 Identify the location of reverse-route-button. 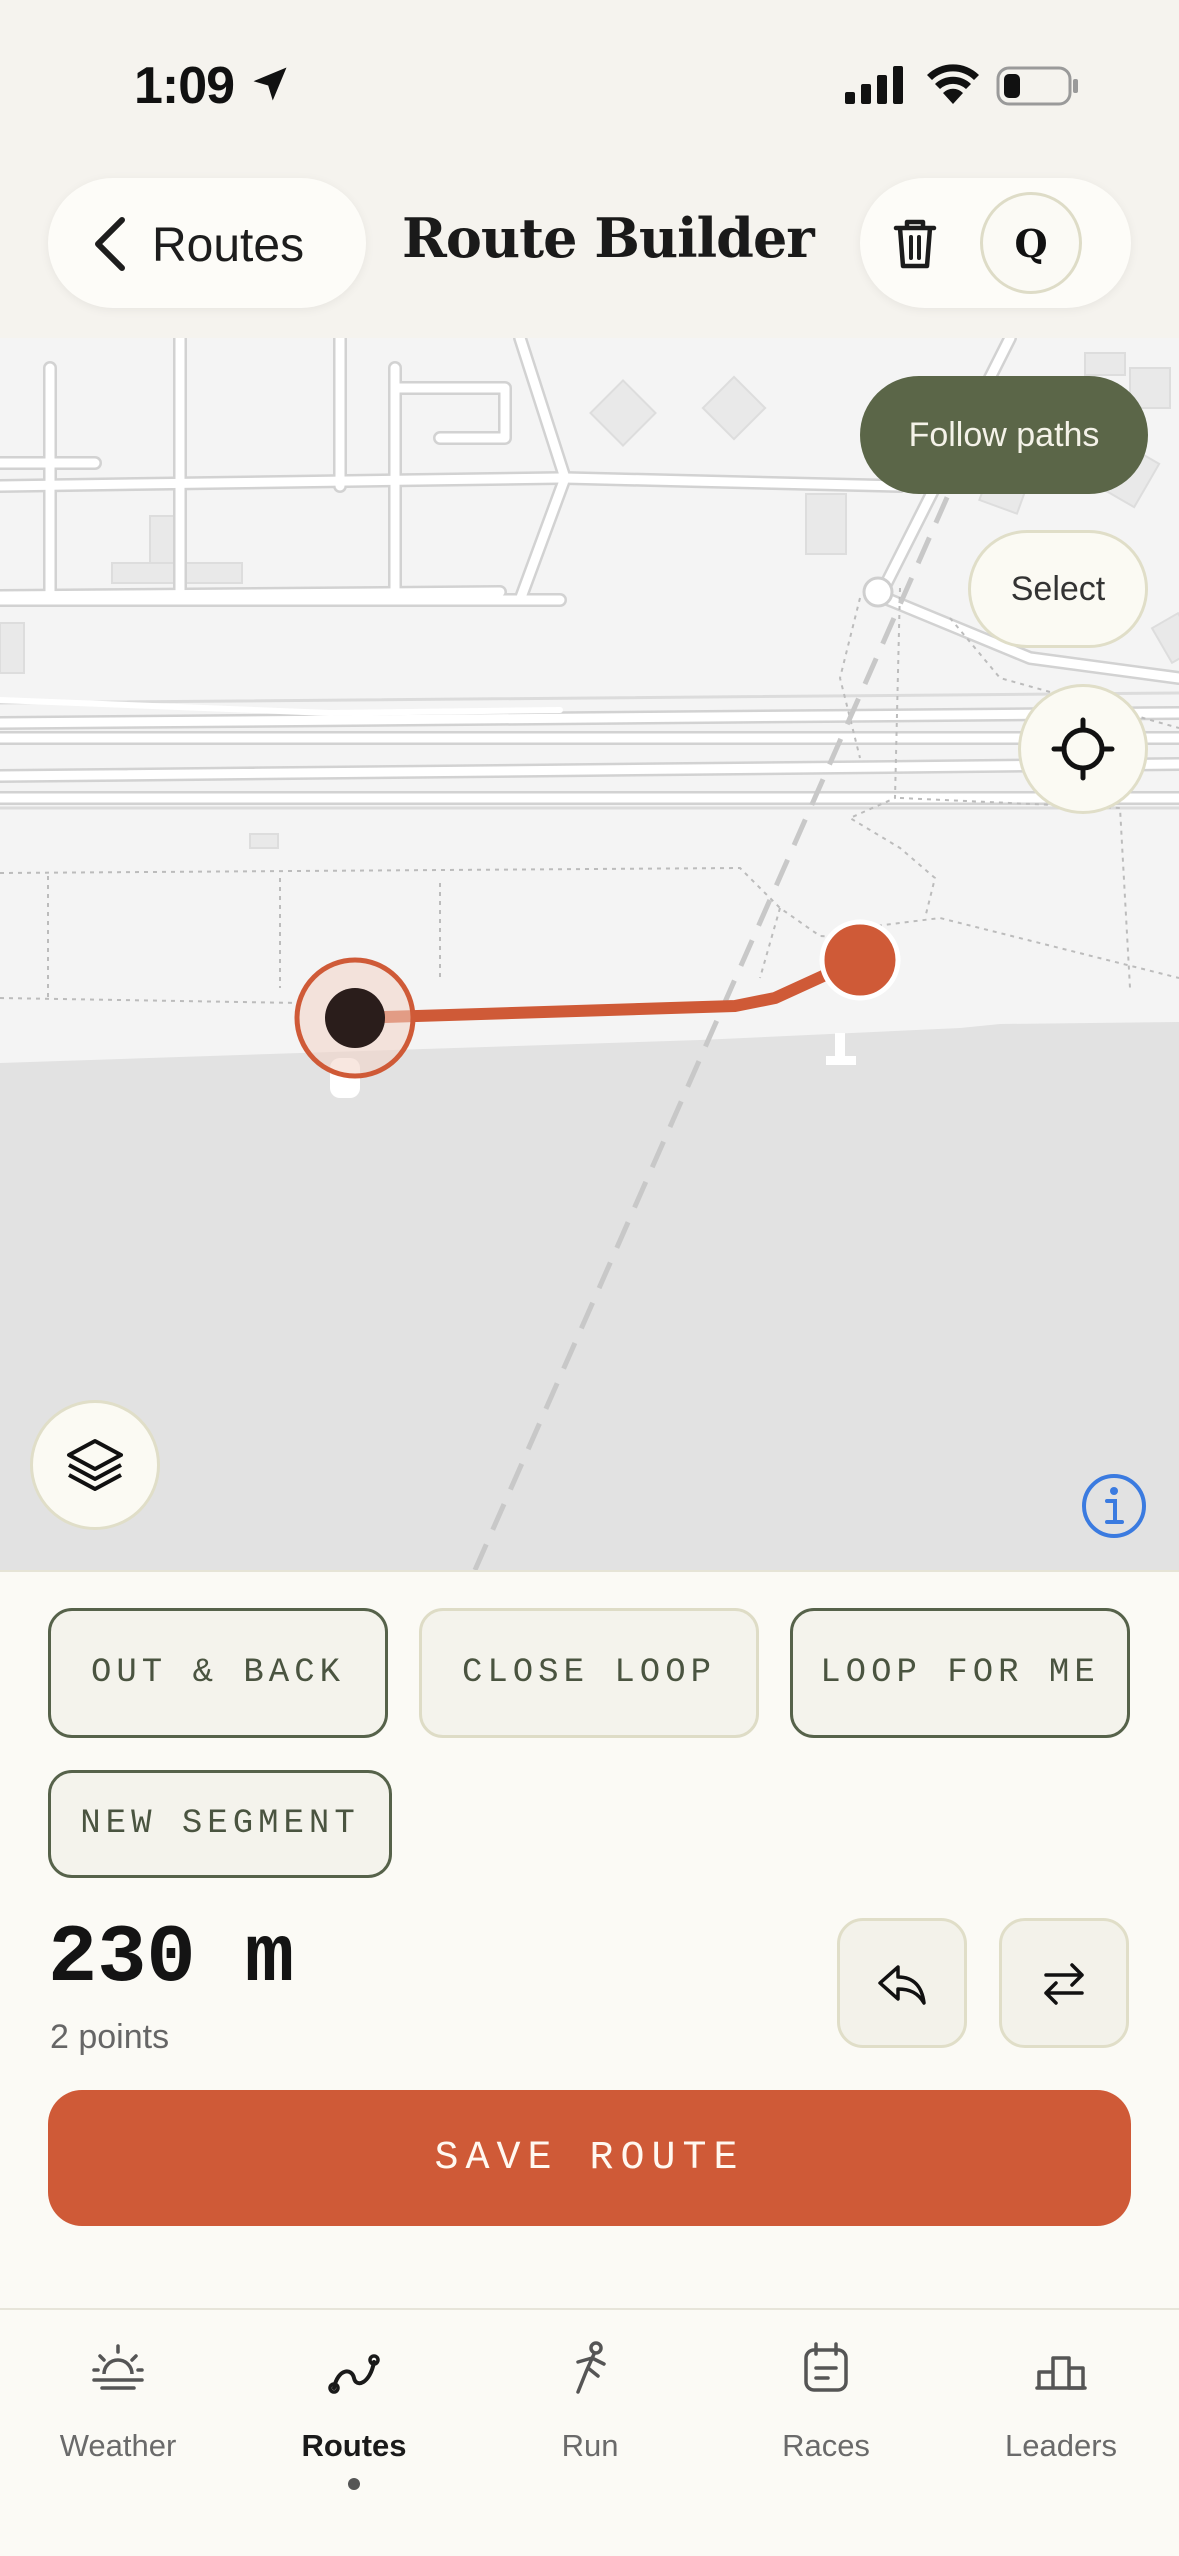
(1064, 1983).